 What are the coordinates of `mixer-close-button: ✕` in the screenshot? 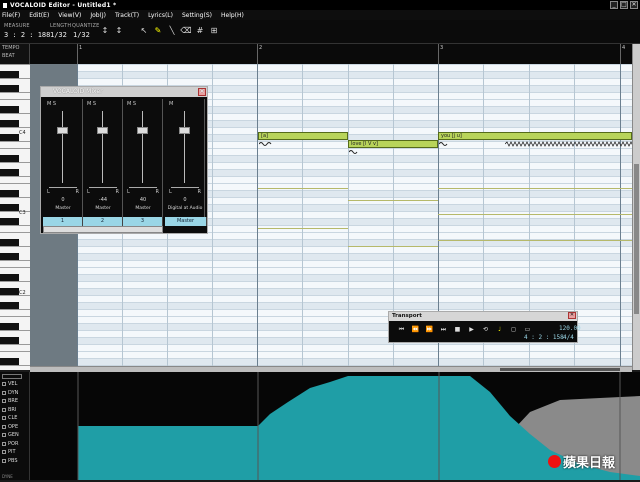 It's located at (202, 92).